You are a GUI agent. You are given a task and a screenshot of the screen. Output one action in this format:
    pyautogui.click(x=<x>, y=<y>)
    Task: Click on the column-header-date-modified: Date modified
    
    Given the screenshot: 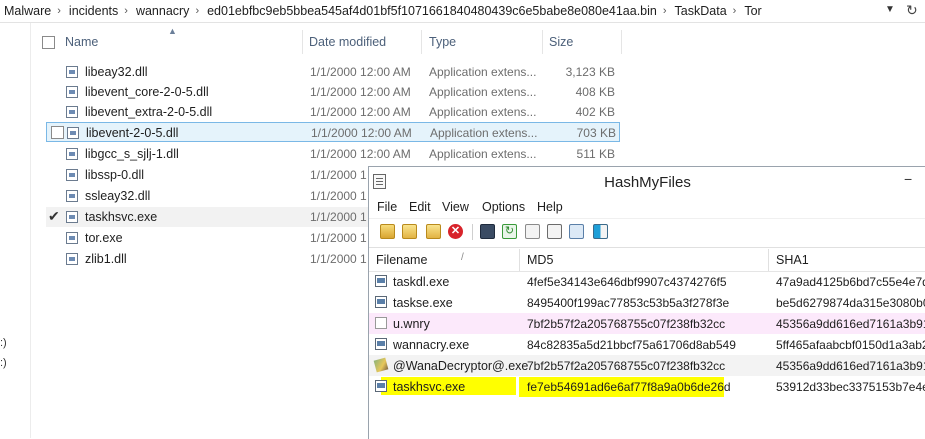 What is the action you would take?
    pyautogui.click(x=347, y=42)
    